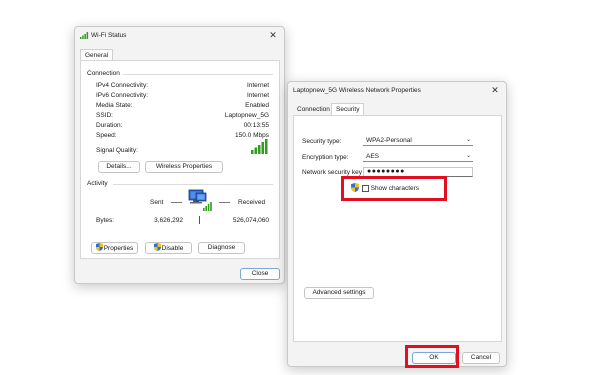 The image size is (600, 375). What do you see at coordinates (105, 220) in the screenshot?
I see `bytes-label: Bytes:` at bounding box center [105, 220].